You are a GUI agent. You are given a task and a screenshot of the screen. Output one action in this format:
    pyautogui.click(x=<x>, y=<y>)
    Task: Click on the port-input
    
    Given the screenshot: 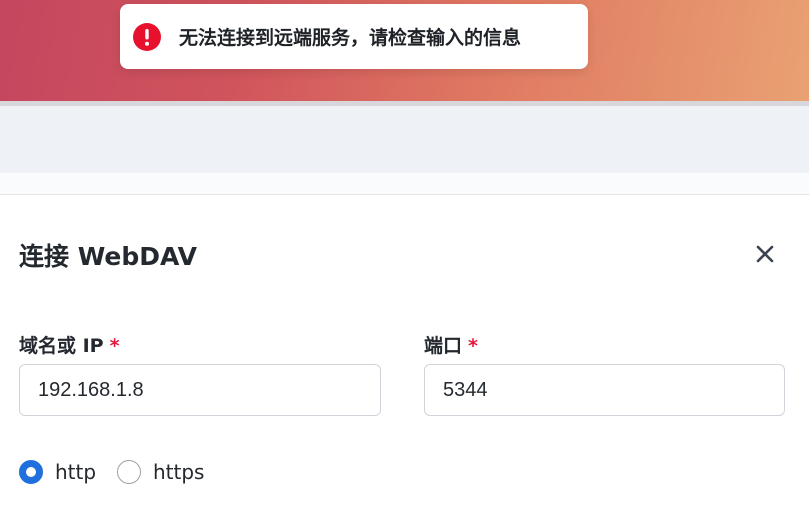 What is the action you would take?
    pyautogui.click(x=604, y=390)
    